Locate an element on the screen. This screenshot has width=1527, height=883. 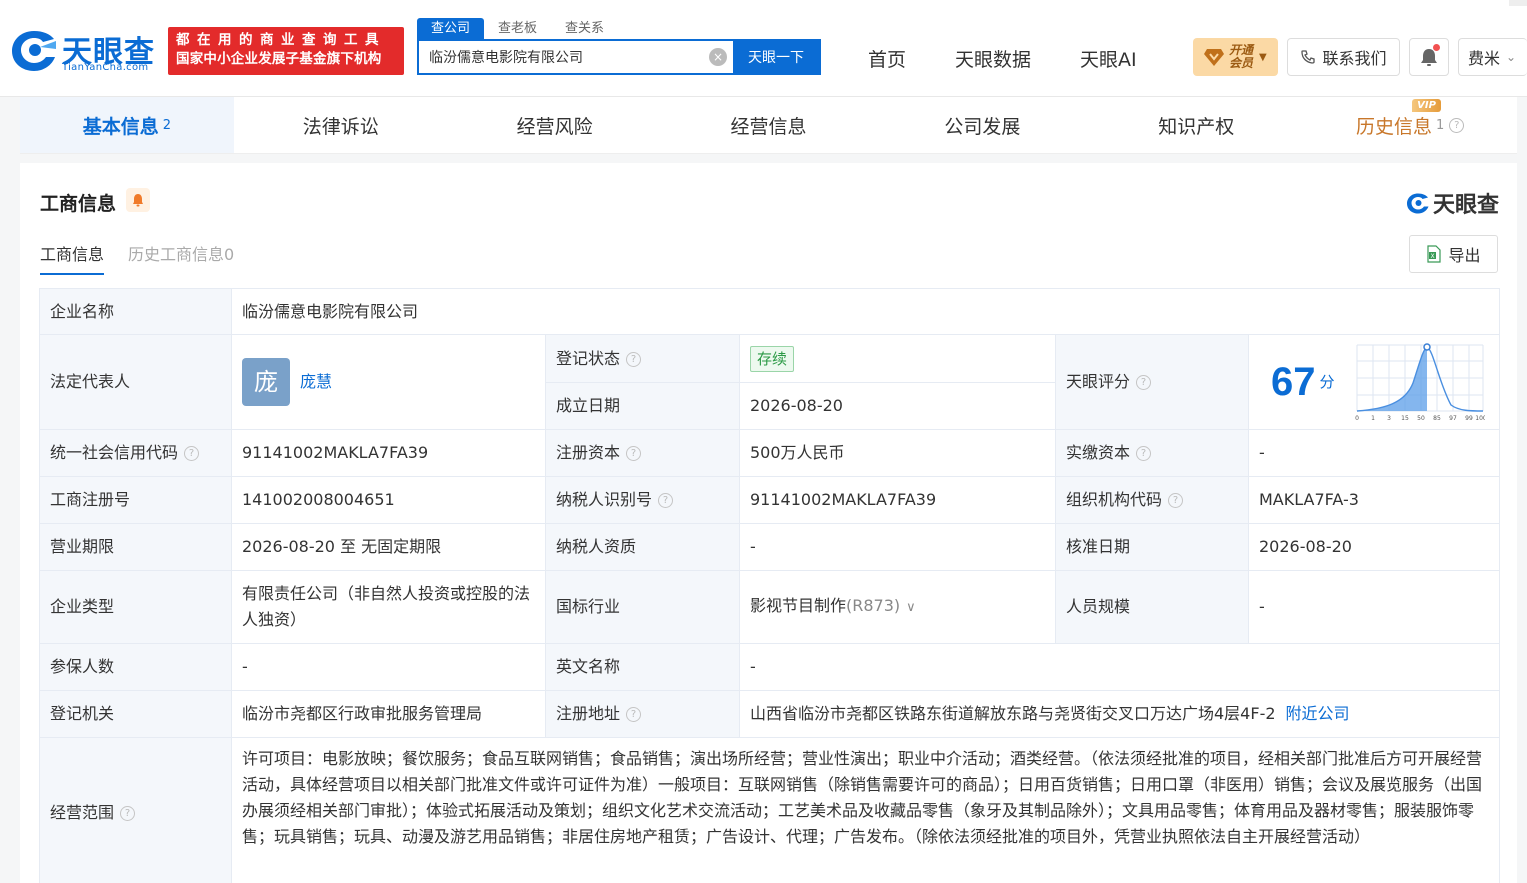
export-button: X 导出 is located at coordinates (1453, 254).